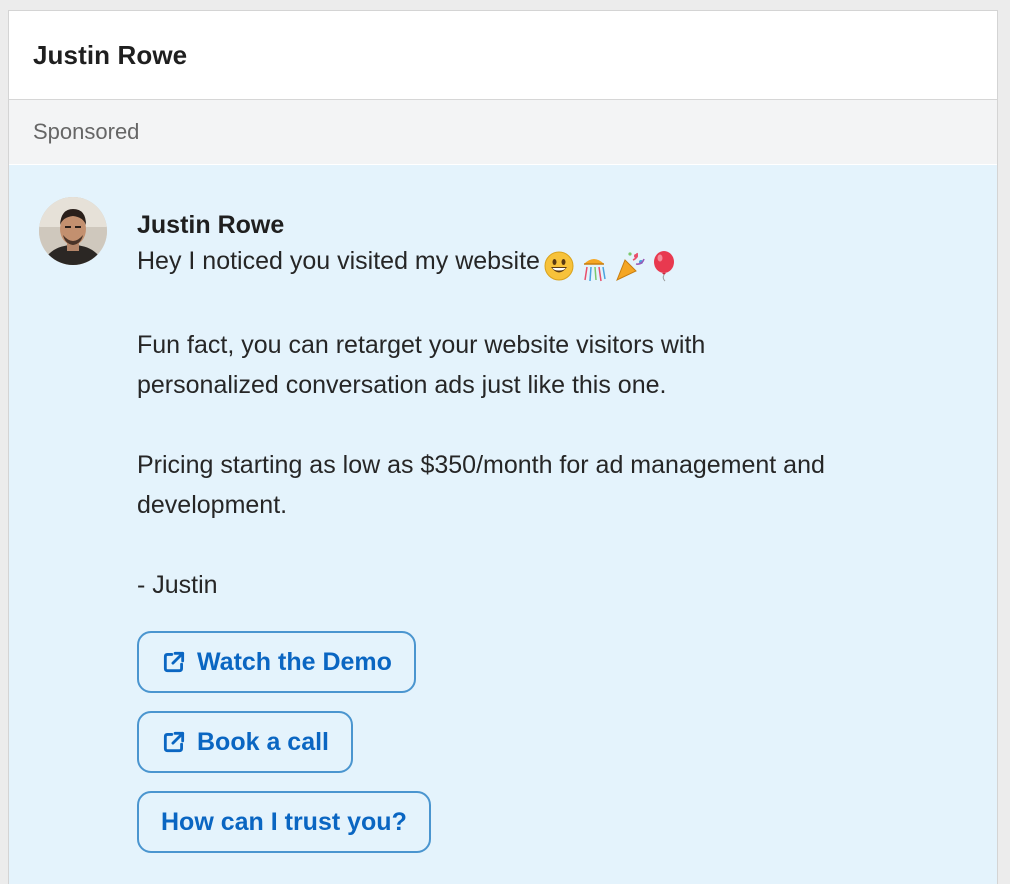 The height and width of the screenshot is (884, 1010). I want to click on trust-question-label: How can I trust you?, so click(284, 821).